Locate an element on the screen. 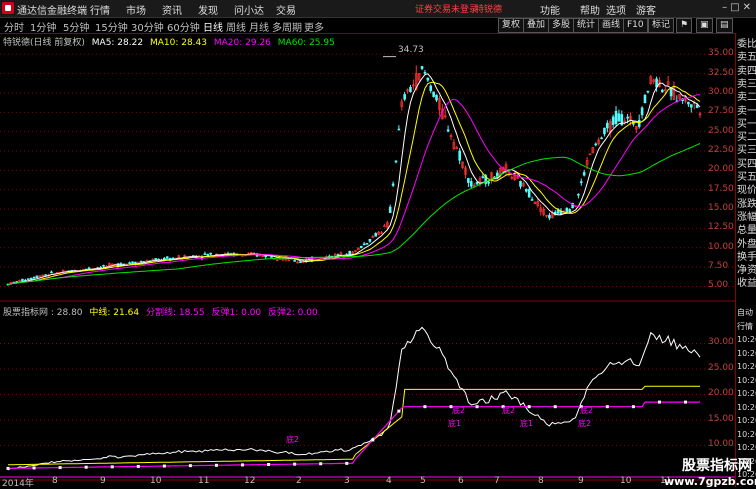 The width and height of the screenshot is (756, 489). indicator-tick-label: 15.00 is located at coordinates (721, 418).